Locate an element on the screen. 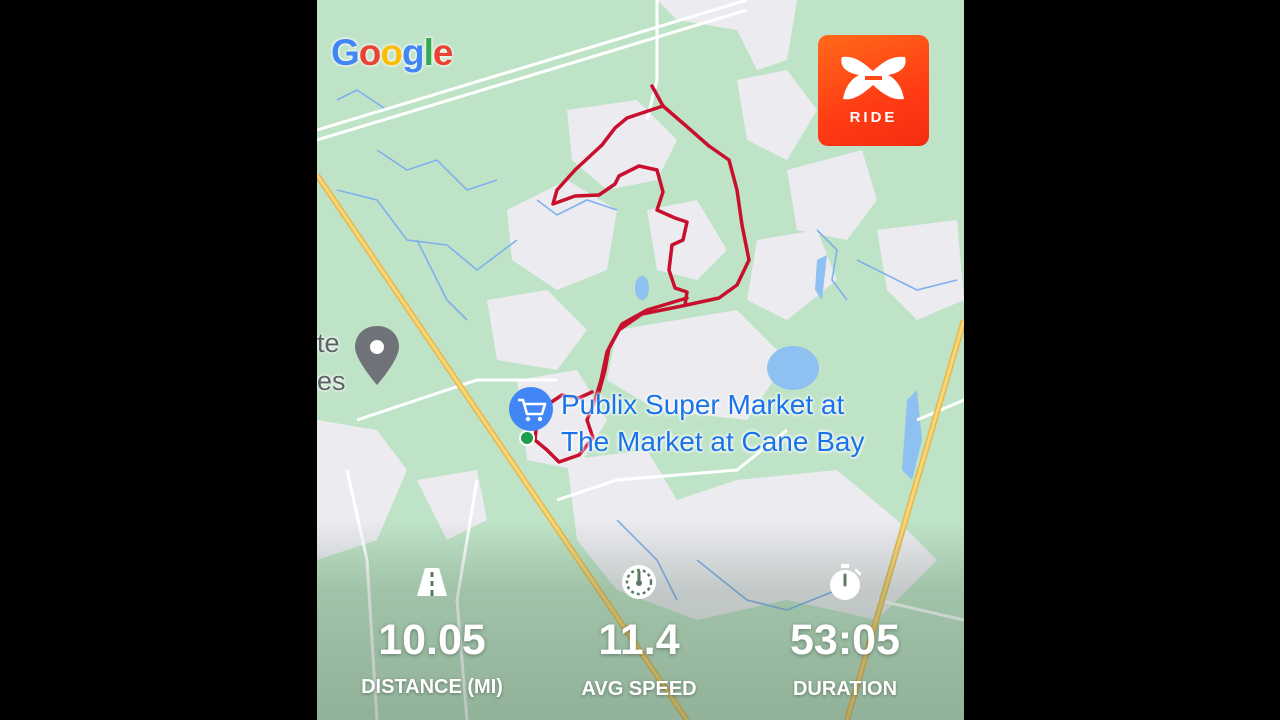  duration-label: DURATION is located at coordinates (845, 689).